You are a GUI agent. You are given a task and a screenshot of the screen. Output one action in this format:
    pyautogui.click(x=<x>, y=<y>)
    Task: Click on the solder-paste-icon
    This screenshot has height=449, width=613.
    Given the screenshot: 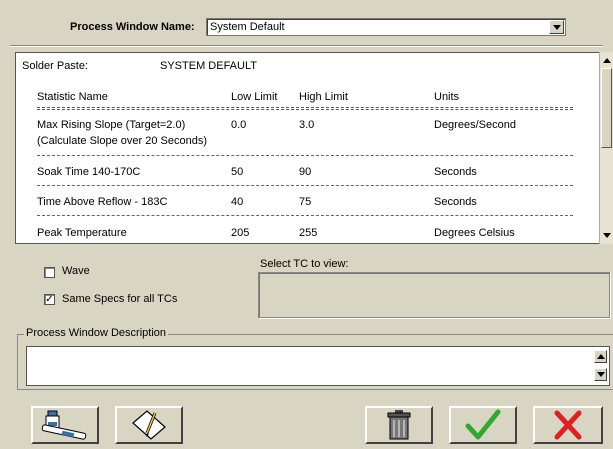 What is the action you would take?
    pyautogui.click(x=64, y=425)
    